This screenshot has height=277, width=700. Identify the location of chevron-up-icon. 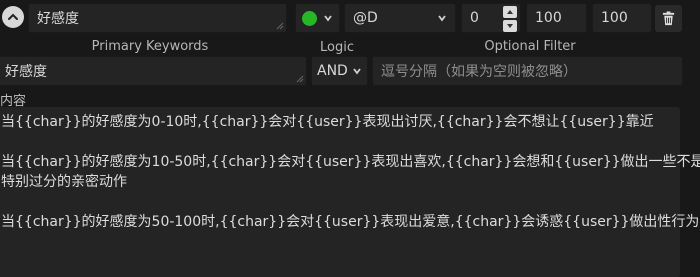
(13, 16).